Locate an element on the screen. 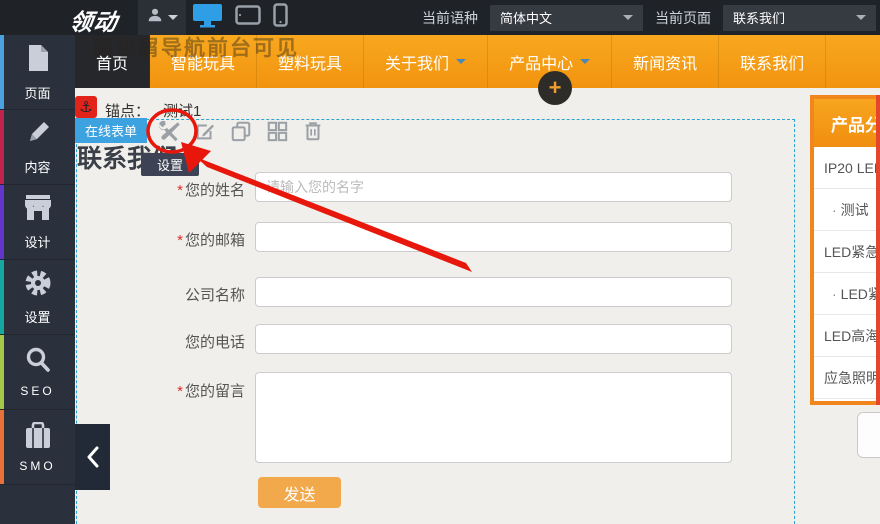  device-switcher is located at coordinates (240, 17).